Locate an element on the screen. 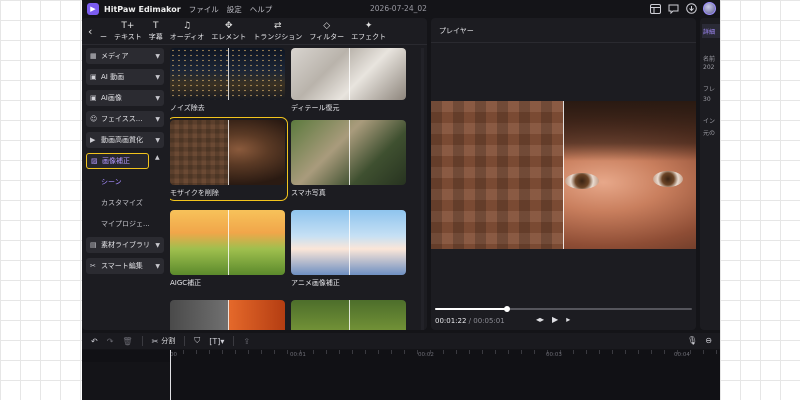 The width and height of the screenshot is (800, 400). total-time: / 00:05:01 is located at coordinates (485, 321).